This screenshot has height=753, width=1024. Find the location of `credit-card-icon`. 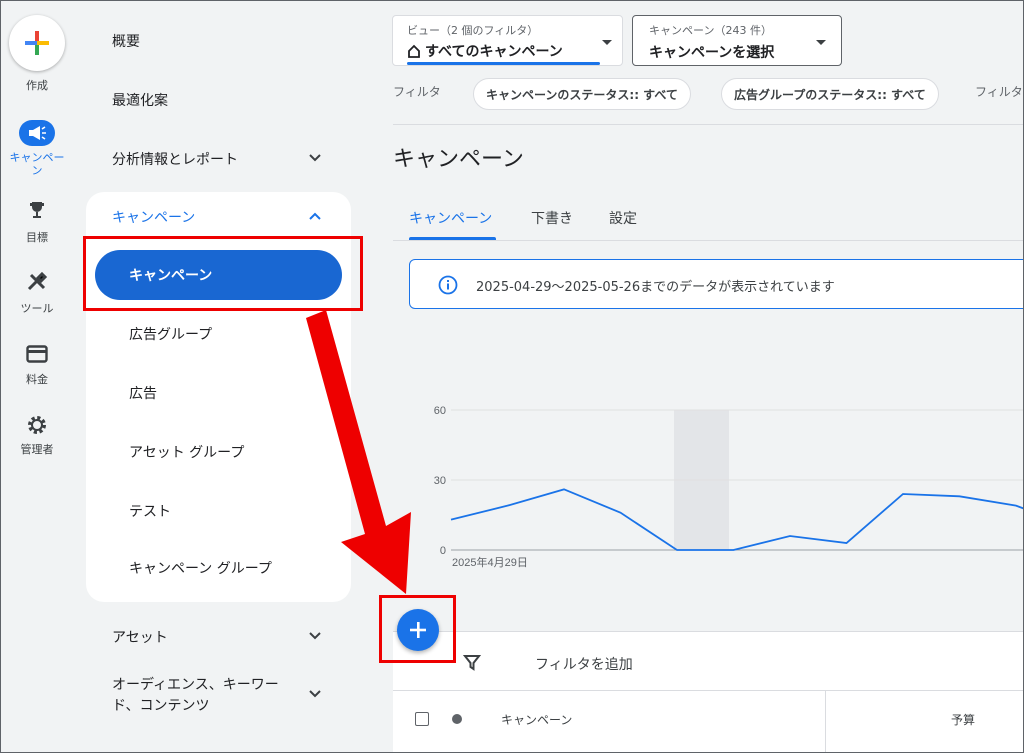

credit-card-icon is located at coordinates (37, 354).